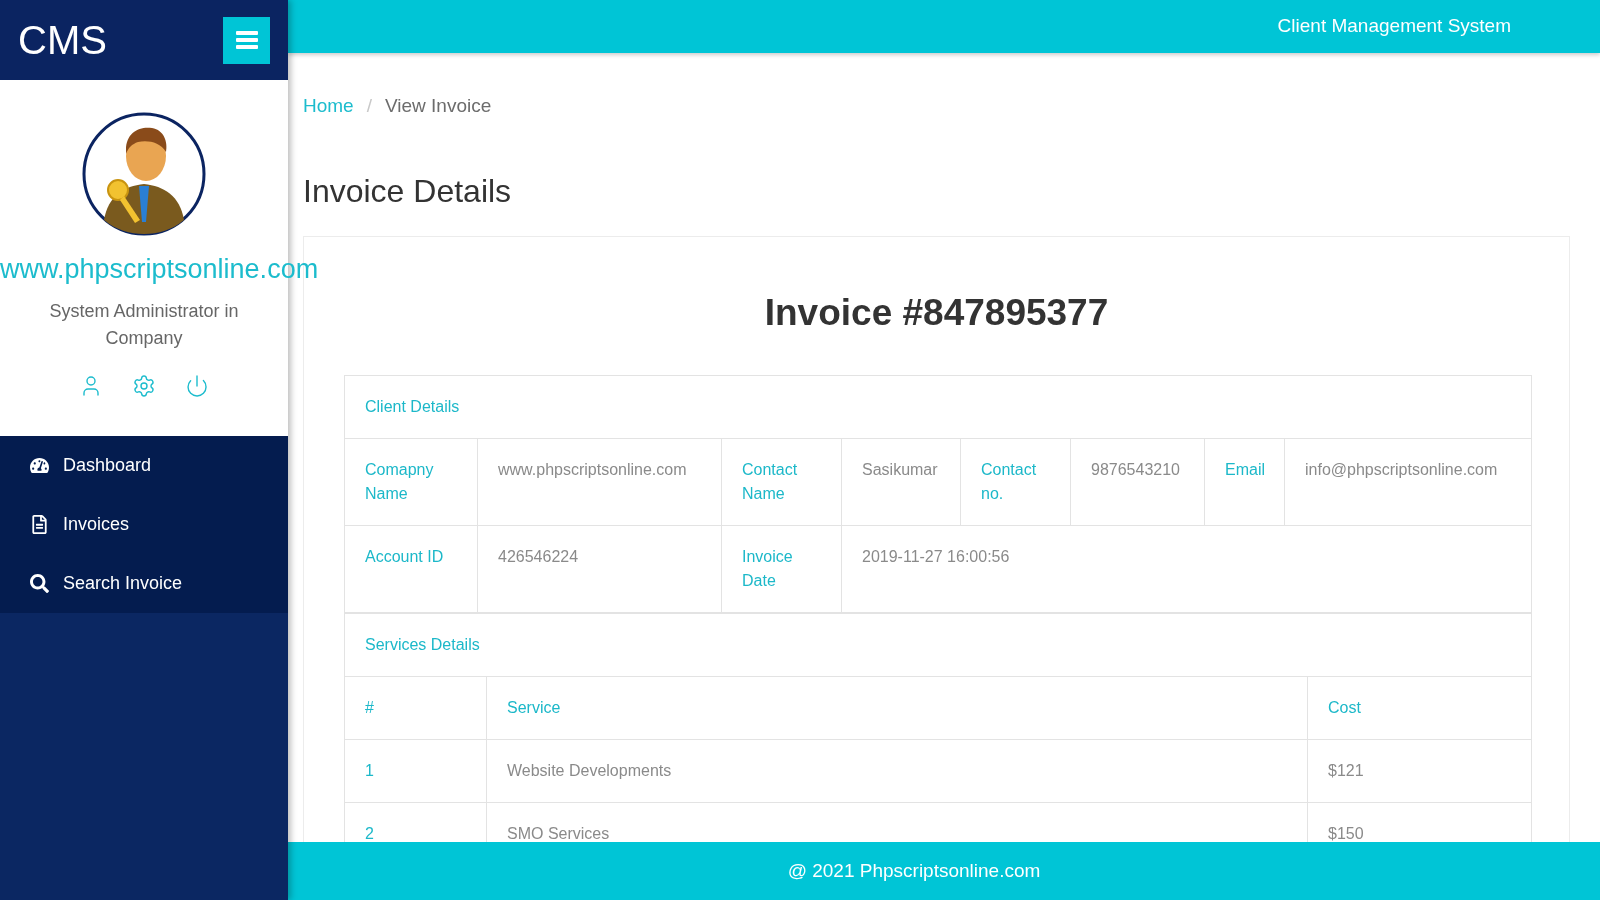 The image size is (1600, 900). I want to click on menu-icon, so click(246, 40).